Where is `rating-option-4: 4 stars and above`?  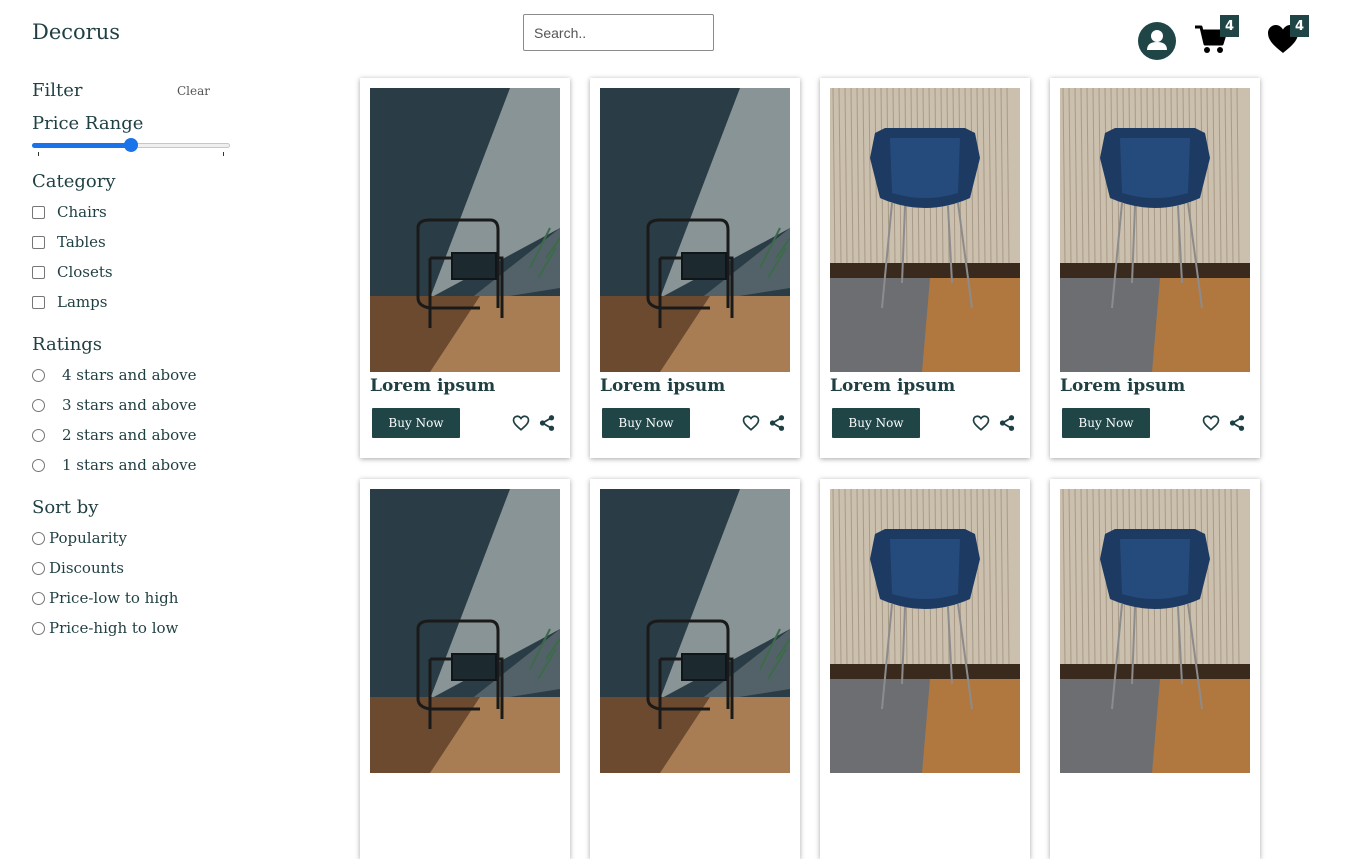 rating-option-4: 4 stars and above is located at coordinates (114, 375).